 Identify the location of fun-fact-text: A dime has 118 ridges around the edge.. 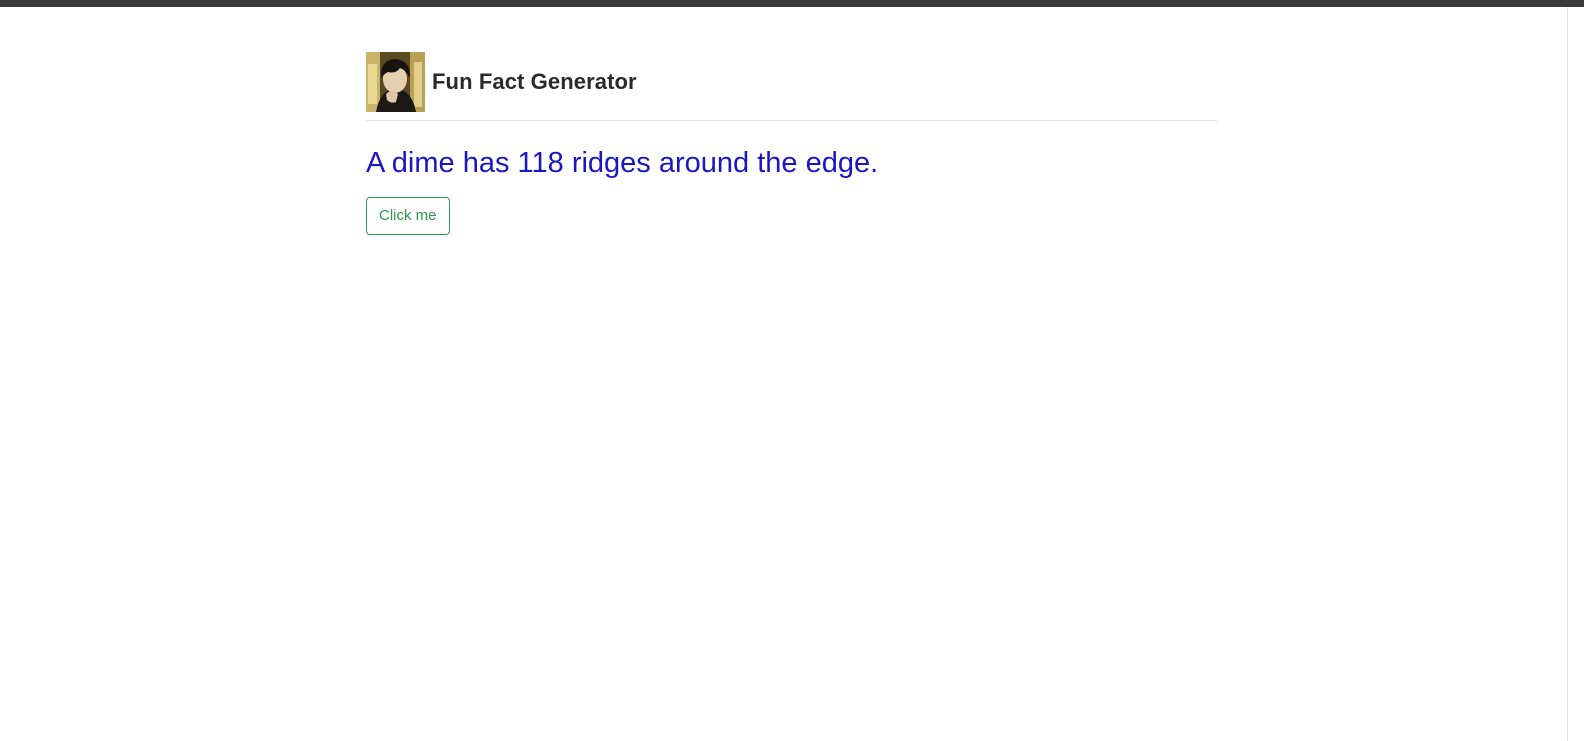
(622, 163).